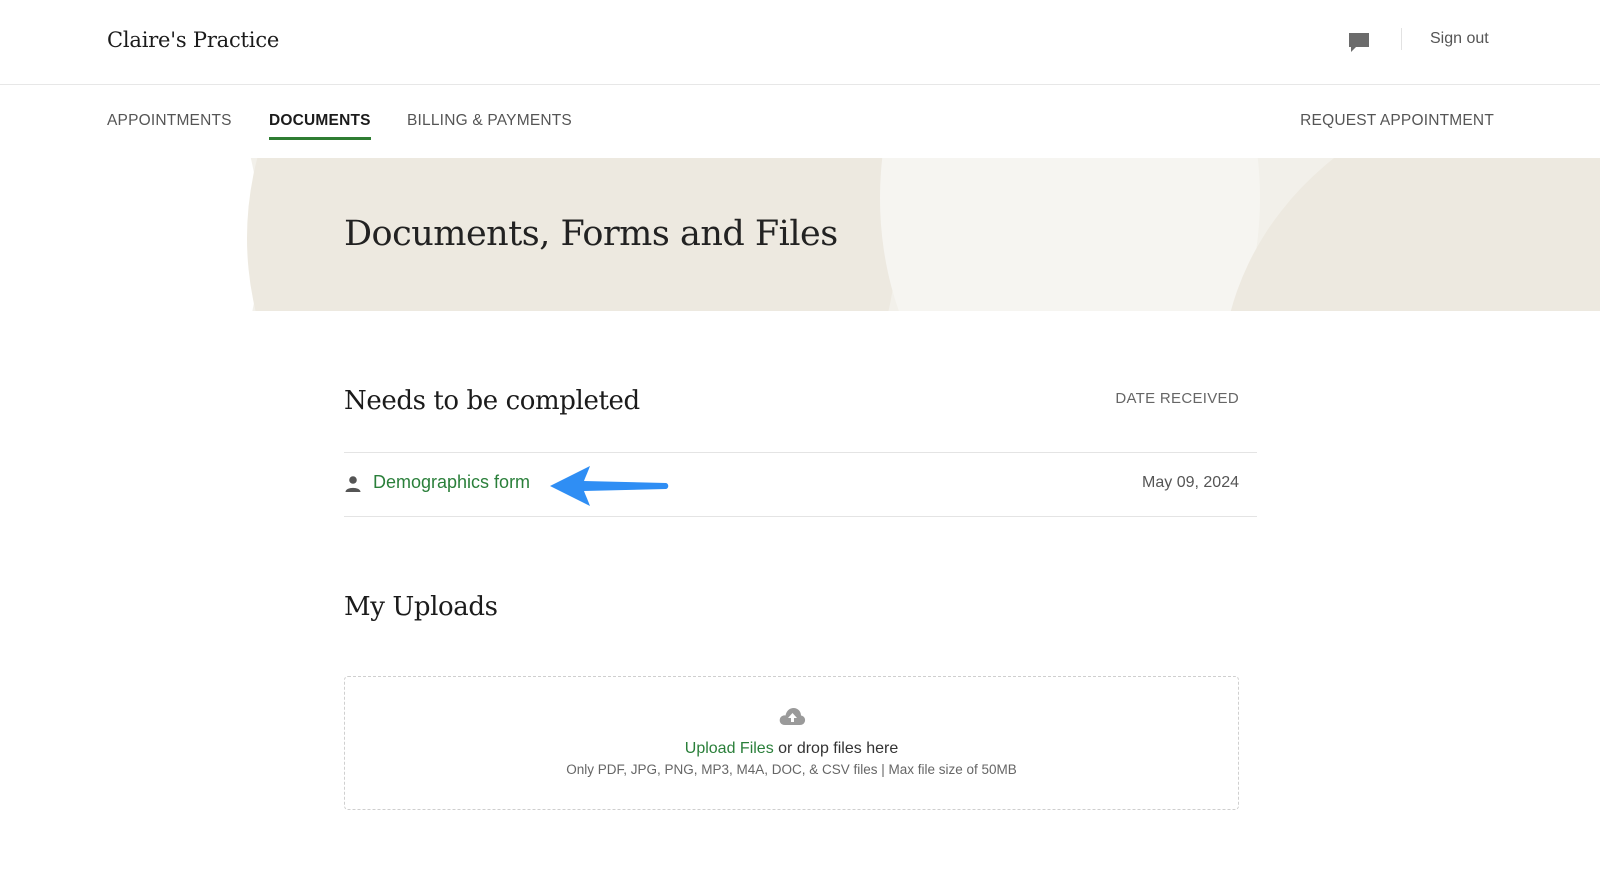 This screenshot has height=874, width=1600. I want to click on date-received-column-header: DATE RECEIVED, so click(1177, 398).